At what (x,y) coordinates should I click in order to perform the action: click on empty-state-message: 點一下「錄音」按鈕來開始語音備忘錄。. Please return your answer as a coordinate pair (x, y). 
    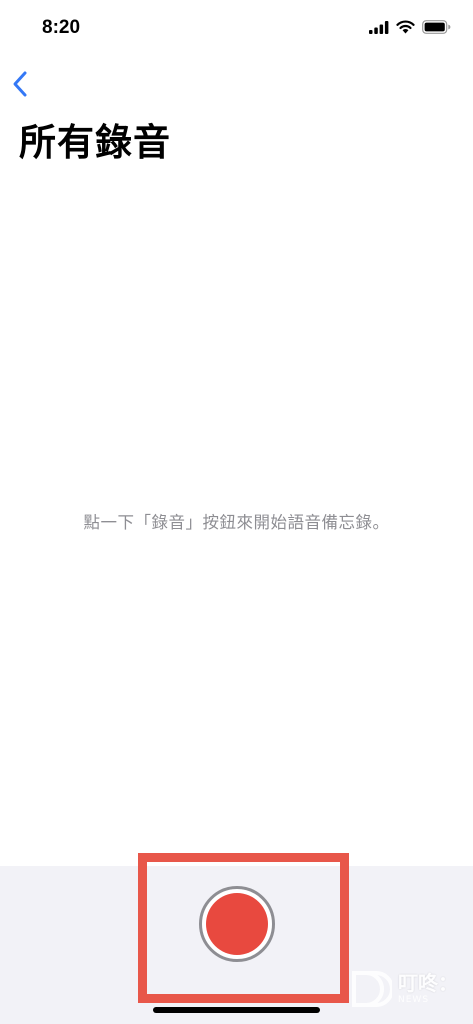
    Looking at the image, I should click on (236, 522).